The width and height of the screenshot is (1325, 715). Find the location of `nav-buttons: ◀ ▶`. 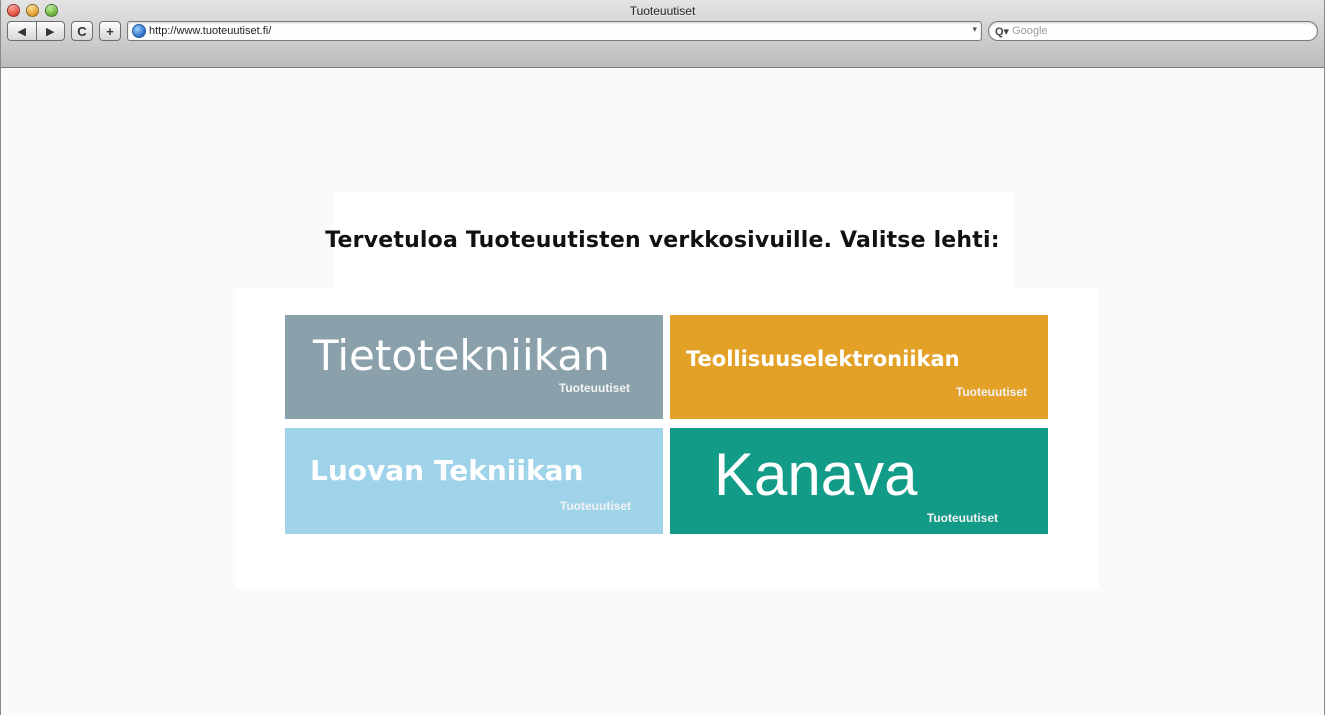

nav-buttons: ◀ ▶ is located at coordinates (36, 31).